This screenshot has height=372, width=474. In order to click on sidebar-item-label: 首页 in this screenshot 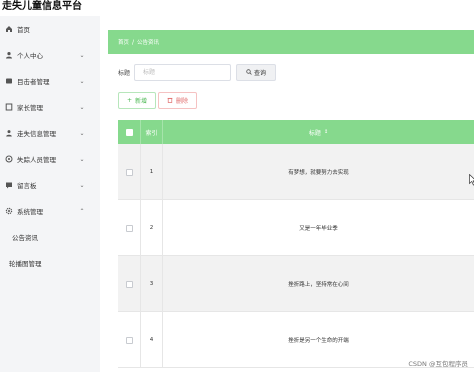, I will do `click(23, 30)`.